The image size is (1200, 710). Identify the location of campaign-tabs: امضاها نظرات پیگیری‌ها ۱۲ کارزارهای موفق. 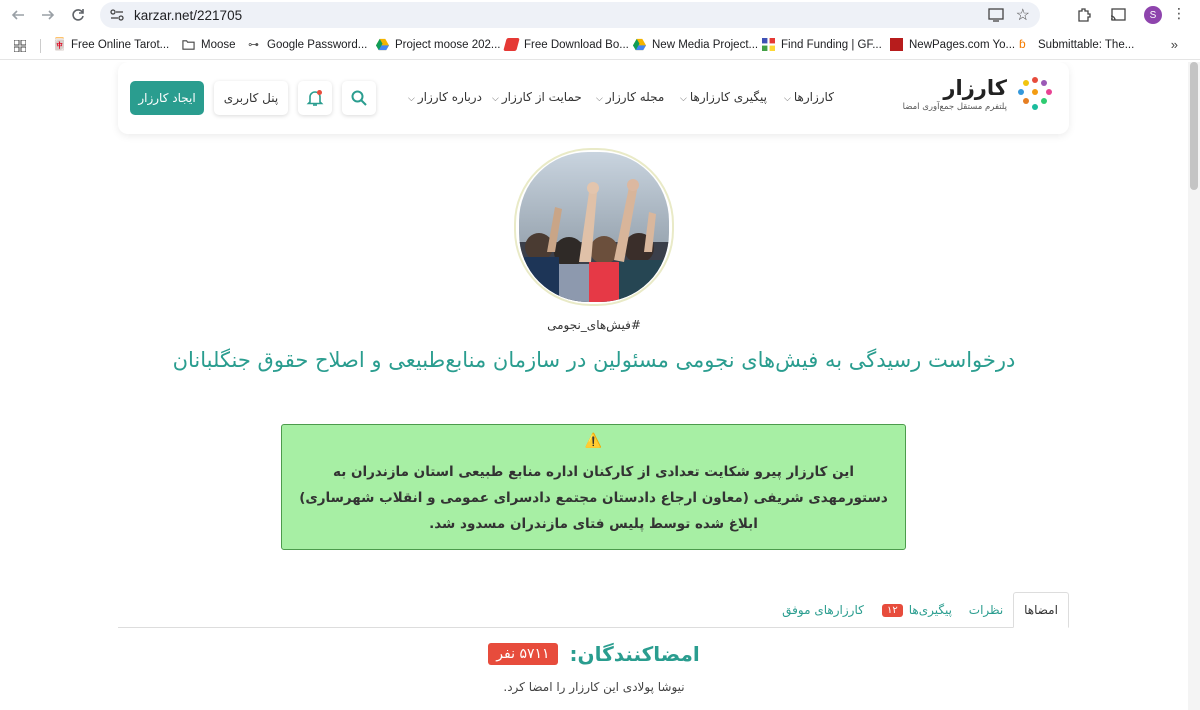
(593, 610).